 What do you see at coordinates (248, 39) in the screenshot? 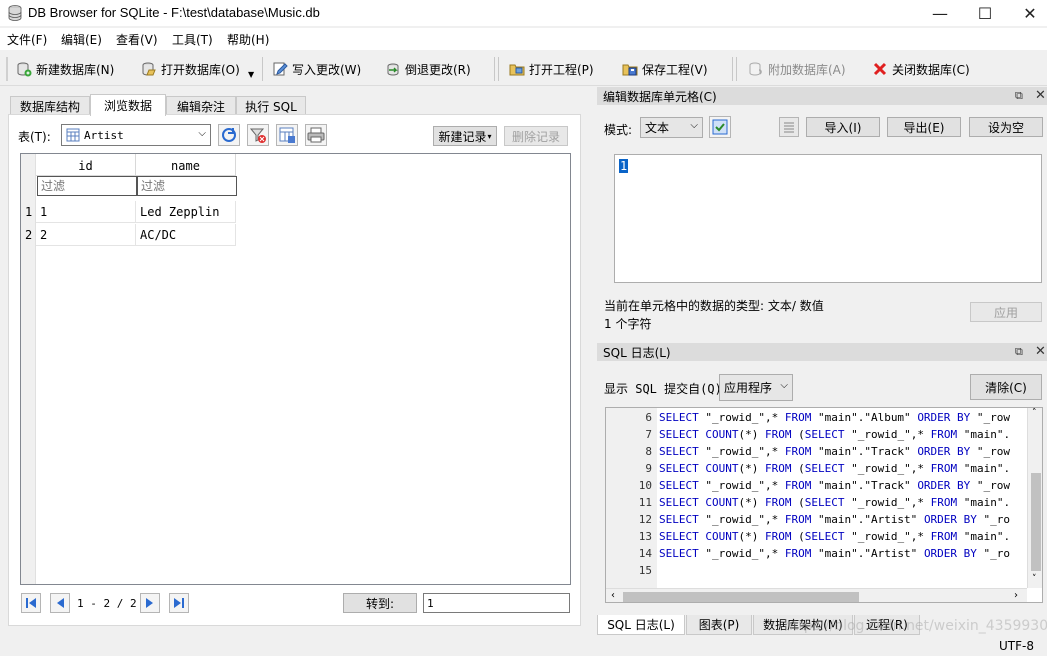
I see `menu-help: 帮助(H)` at bounding box center [248, 39].